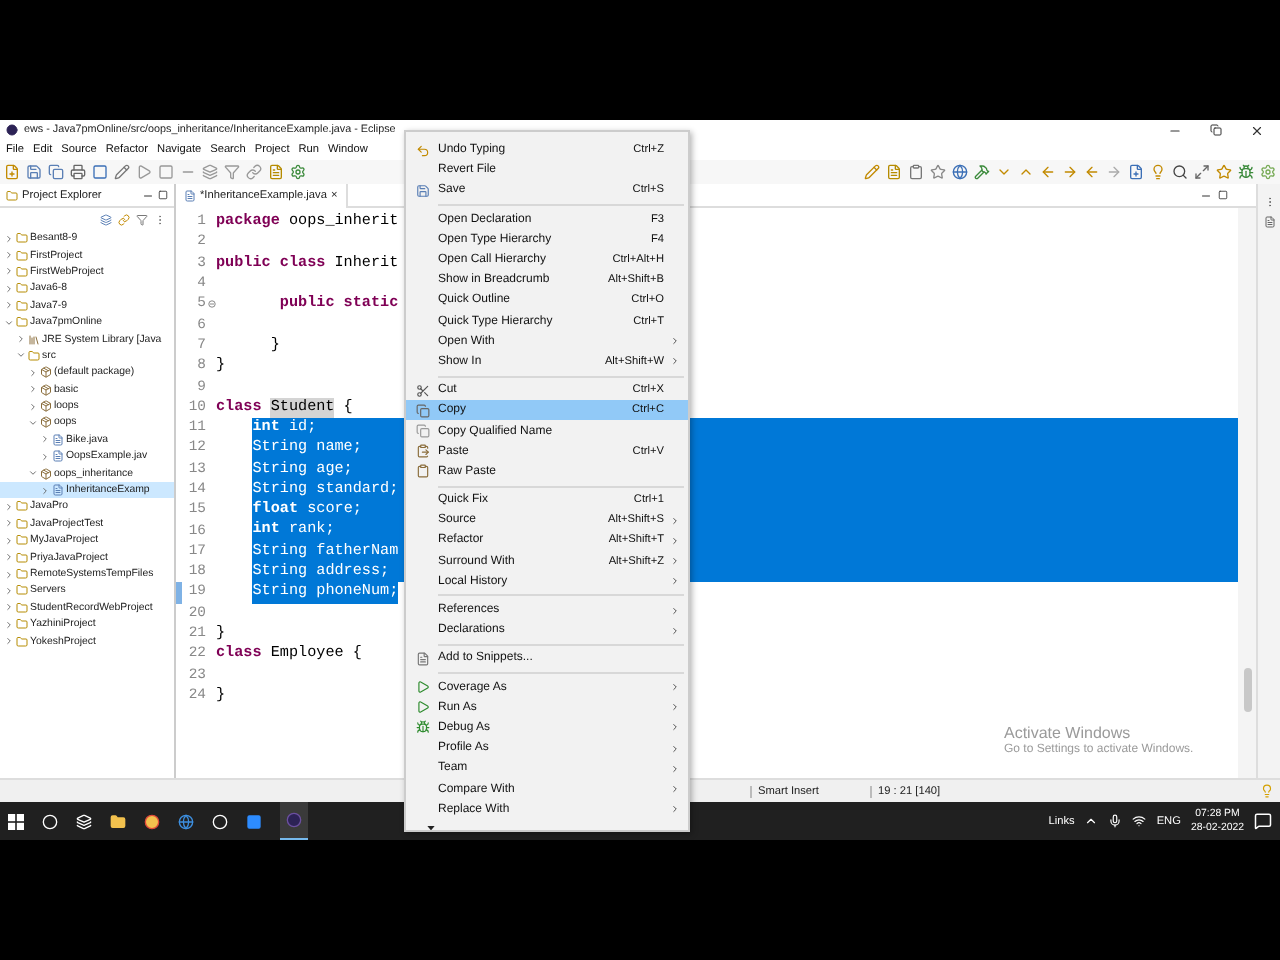 The height and width of the screenshot is (960, 1280). I want to click on back-arrow-icon, so click(1048, 172).